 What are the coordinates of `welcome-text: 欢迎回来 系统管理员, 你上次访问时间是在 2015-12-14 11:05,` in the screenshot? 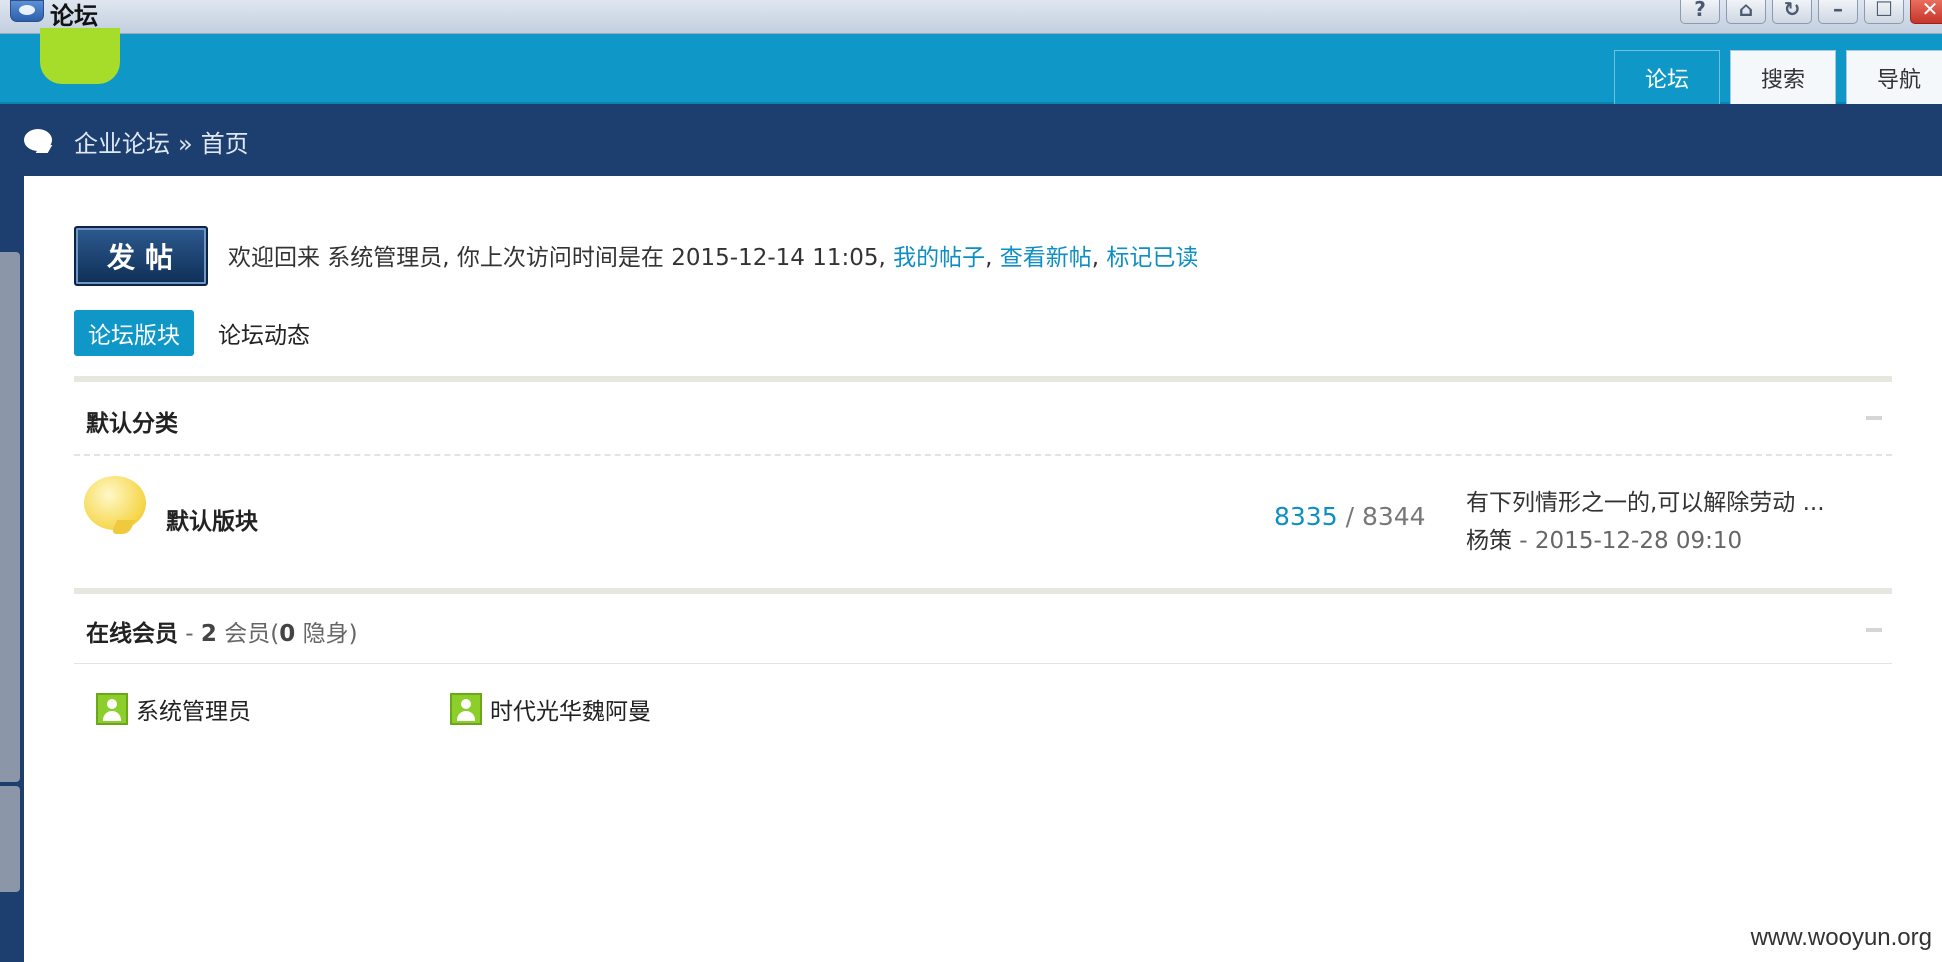 It's located at (561, 258).